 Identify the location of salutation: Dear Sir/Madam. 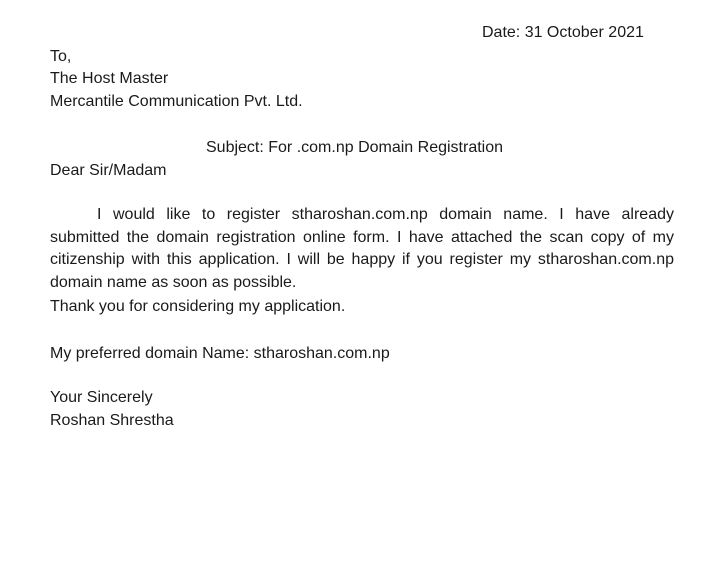
(108, 170).